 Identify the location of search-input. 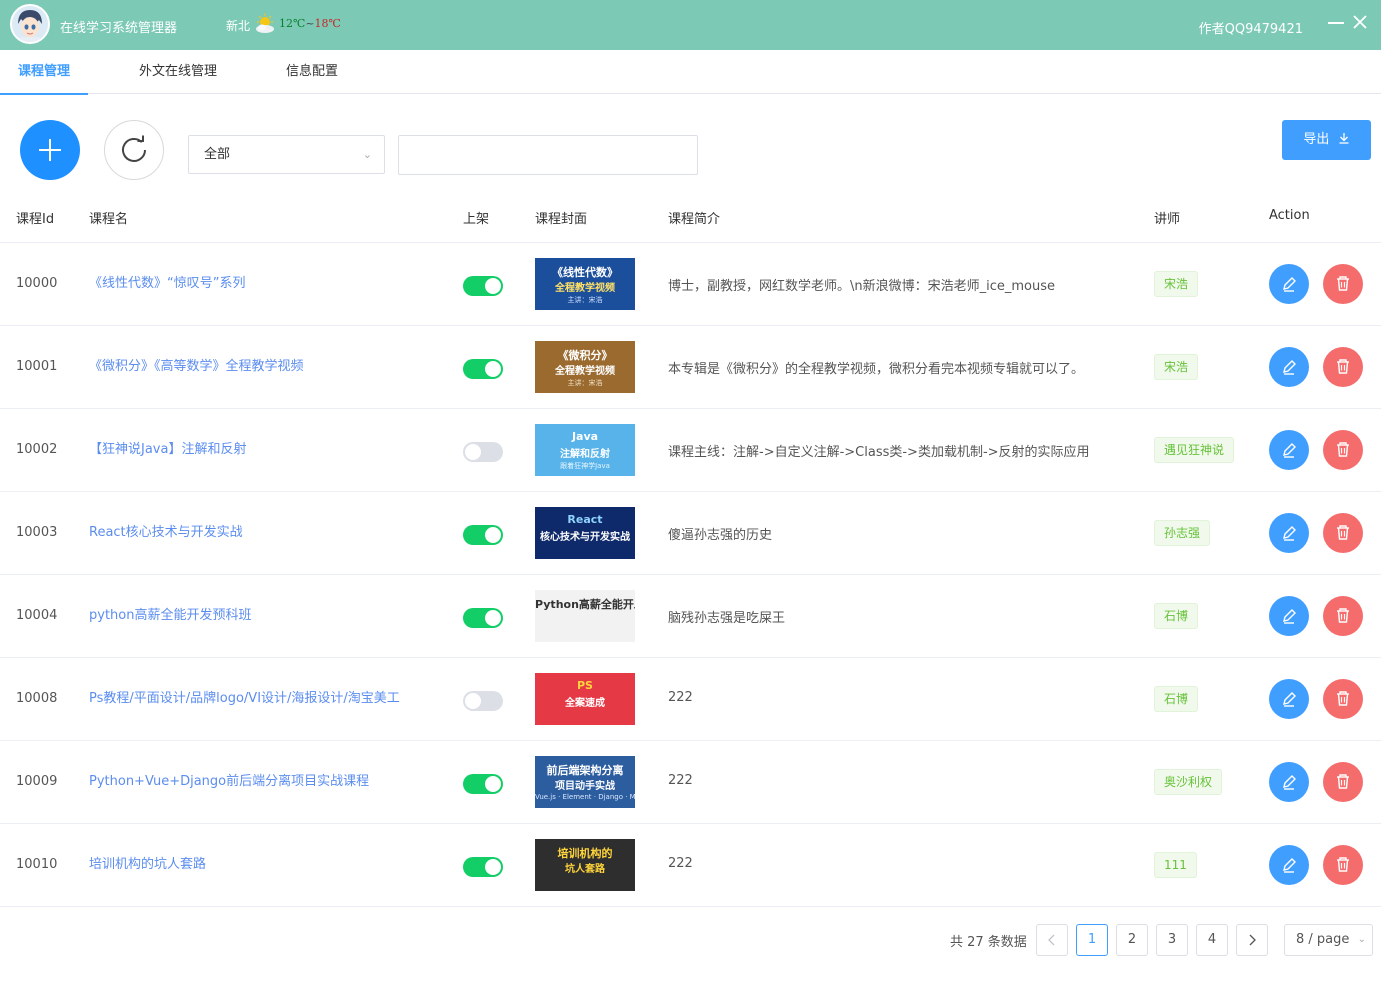
(548, 155).